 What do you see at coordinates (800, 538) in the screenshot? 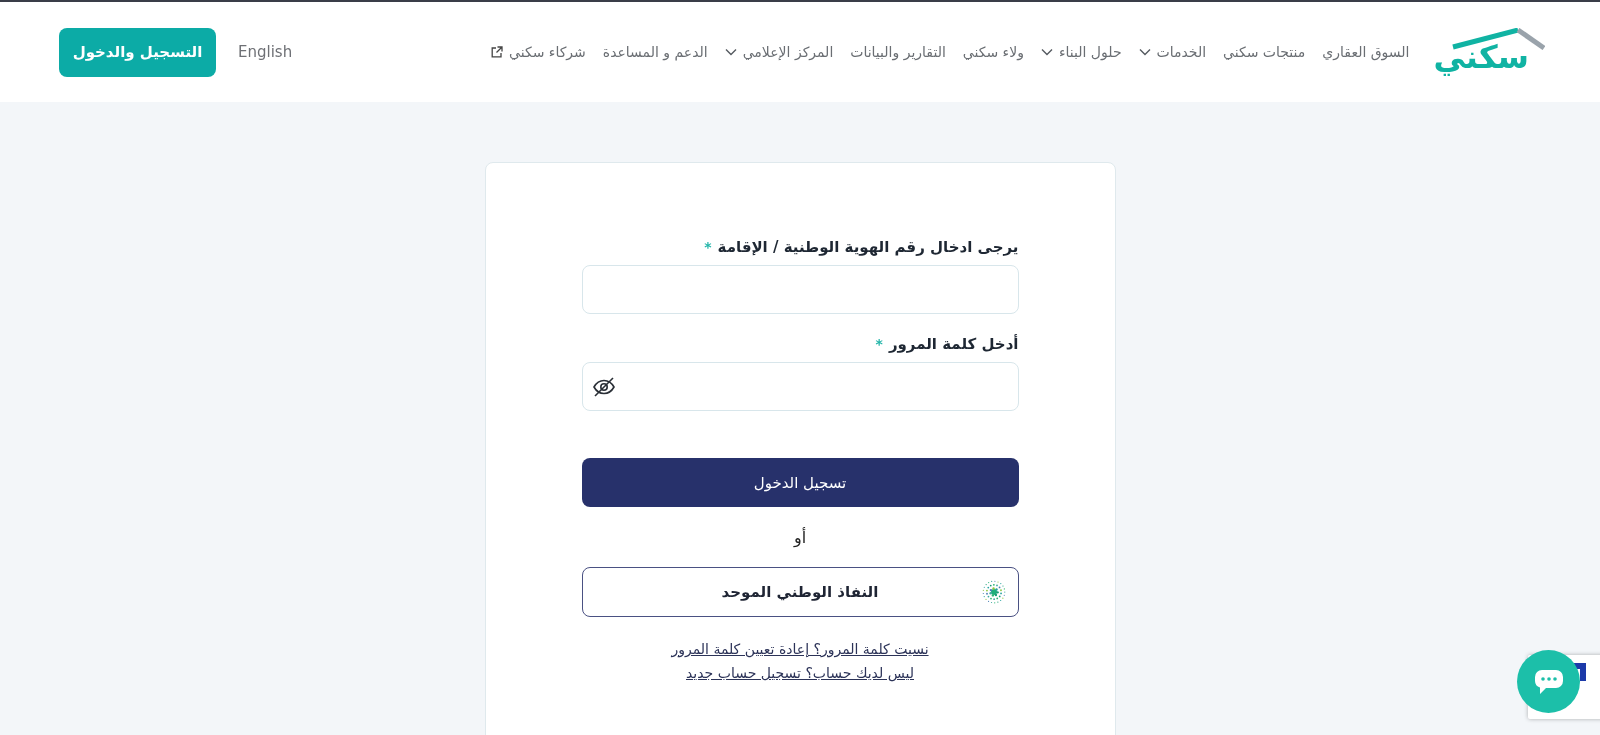
I see `or-separator: أو` at bounding box center [800, 538].